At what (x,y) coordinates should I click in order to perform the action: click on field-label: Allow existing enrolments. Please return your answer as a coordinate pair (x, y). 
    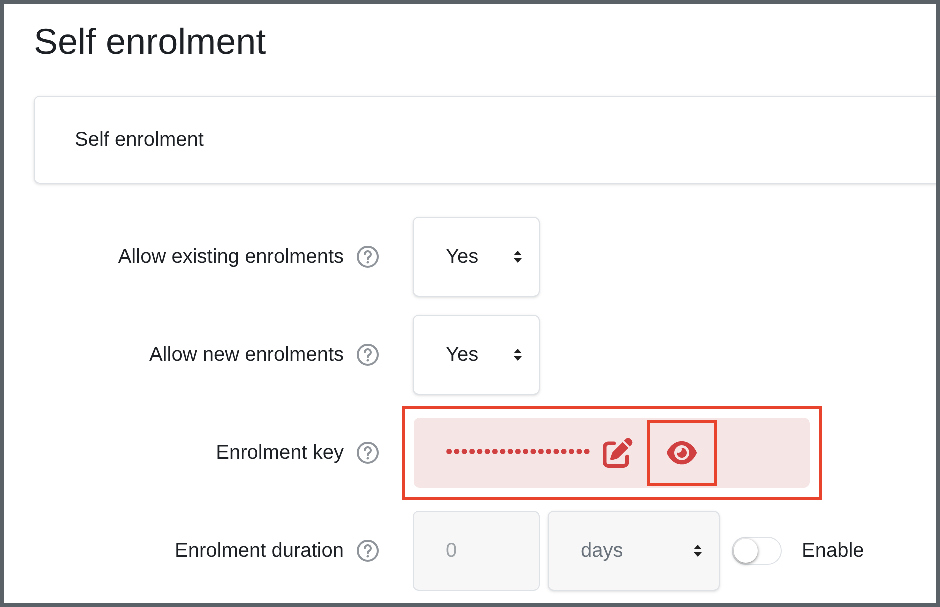
    Looking at the image, I should click on (231, 257).